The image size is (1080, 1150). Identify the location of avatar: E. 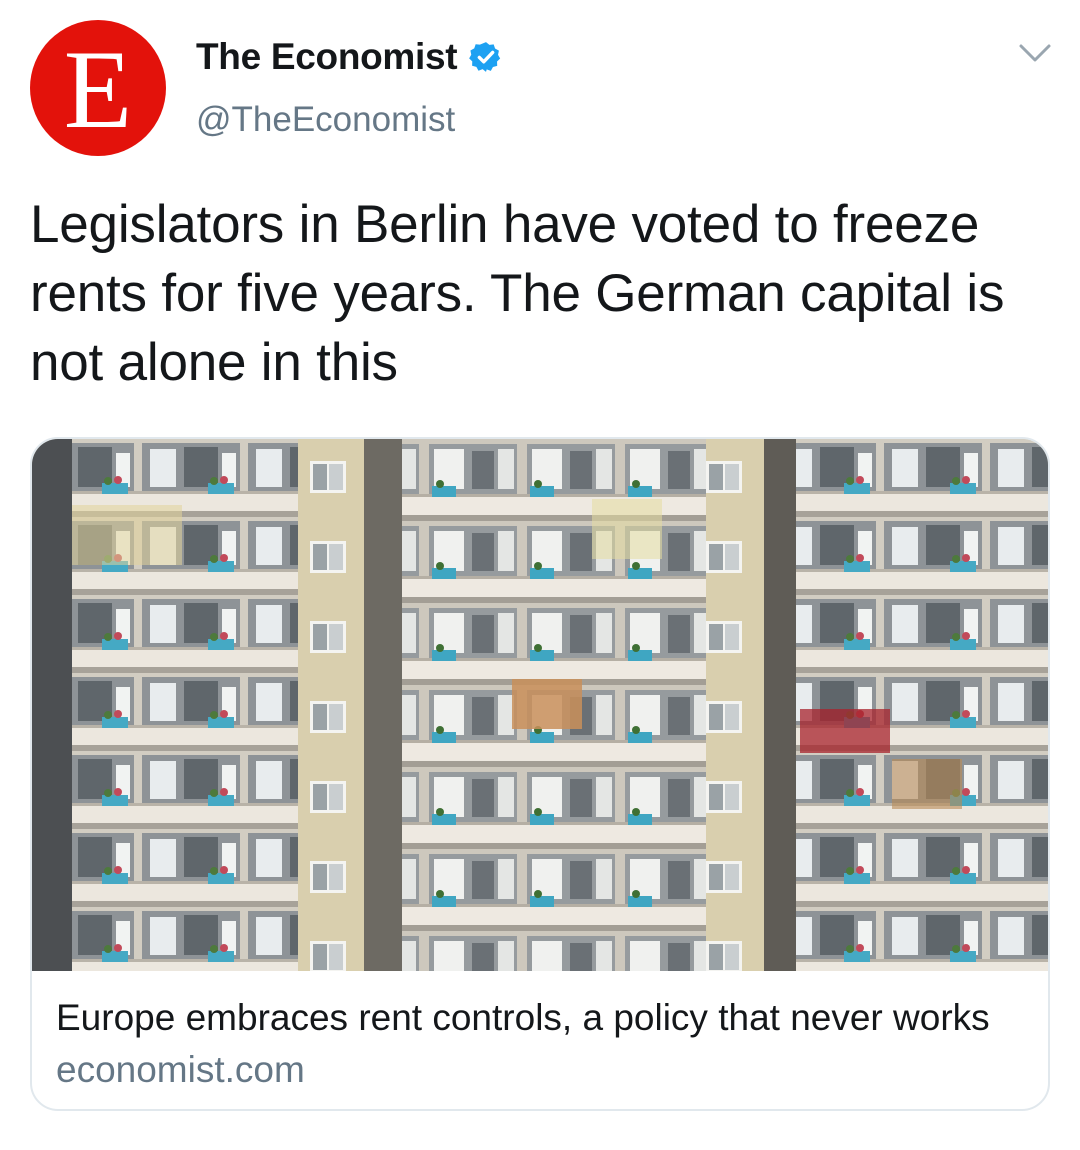
(98, 88).